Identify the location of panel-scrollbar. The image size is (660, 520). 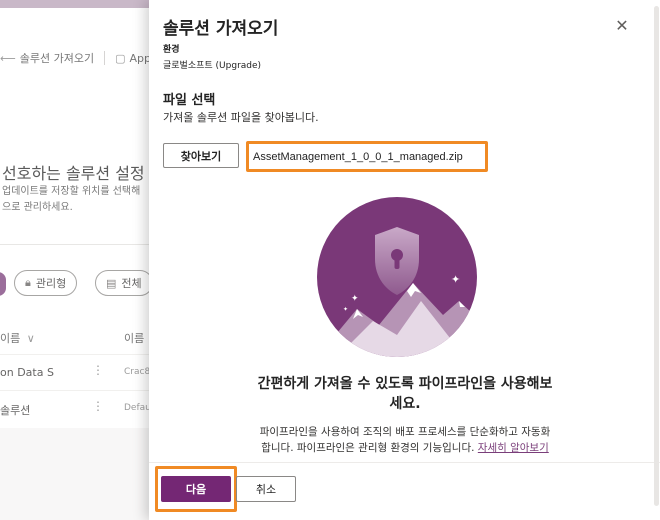
(656, 260).